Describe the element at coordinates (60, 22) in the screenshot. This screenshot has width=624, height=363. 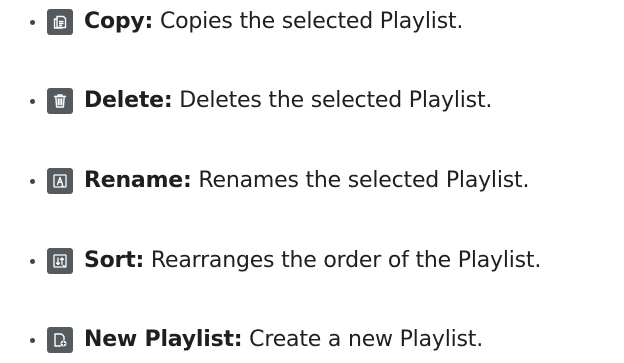
I see `copy-icon` at that location.